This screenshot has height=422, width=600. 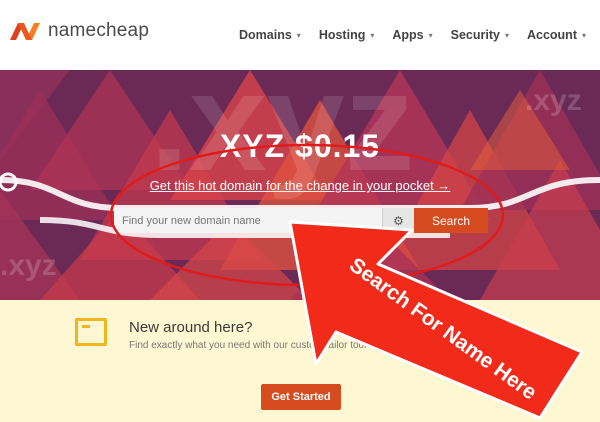 What do you see at coordinates (451, 220) in the screenshot?
I see `search-button: Search` at bounding box center [451, 220].